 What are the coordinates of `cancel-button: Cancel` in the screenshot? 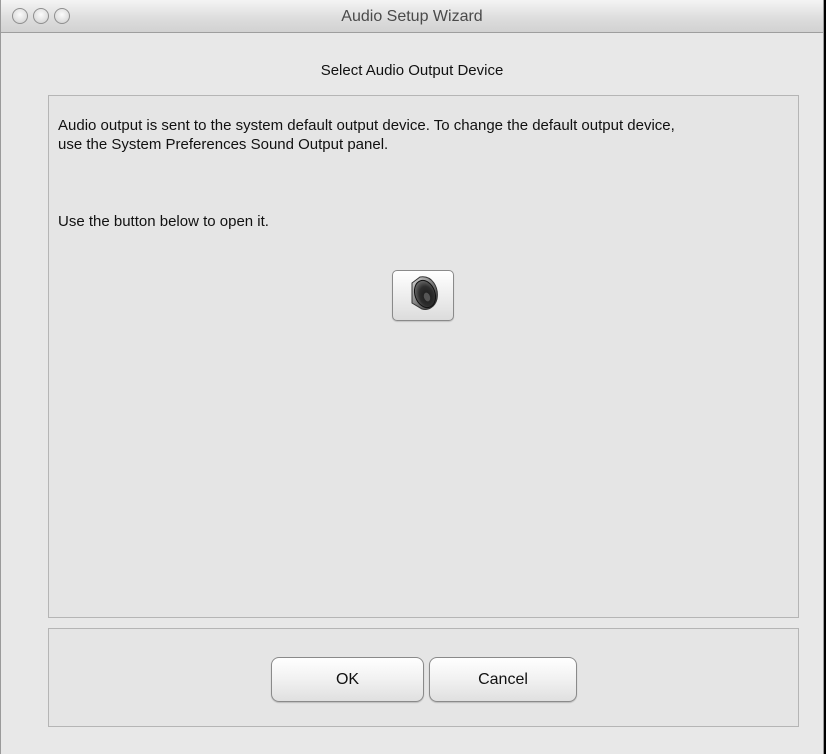 It's located at (503, 679).